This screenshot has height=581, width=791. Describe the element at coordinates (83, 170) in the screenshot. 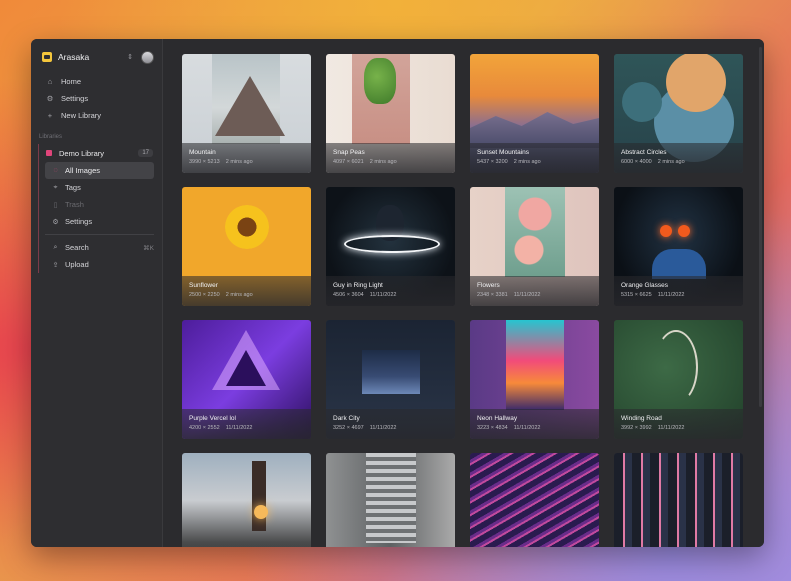

I see `library-item-all-images-label: All Images` at that location.